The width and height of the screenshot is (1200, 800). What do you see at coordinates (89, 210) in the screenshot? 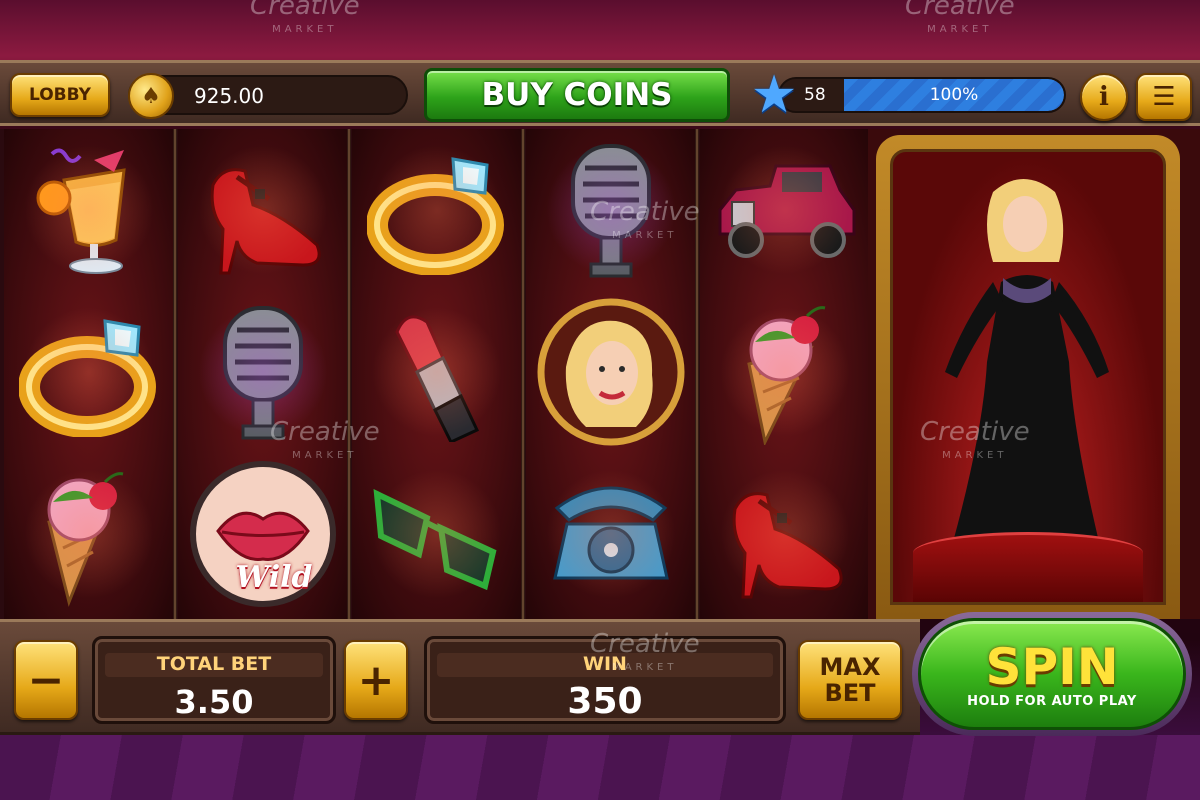
I see `cocktail-symbol` at bounding box center [89, 210].